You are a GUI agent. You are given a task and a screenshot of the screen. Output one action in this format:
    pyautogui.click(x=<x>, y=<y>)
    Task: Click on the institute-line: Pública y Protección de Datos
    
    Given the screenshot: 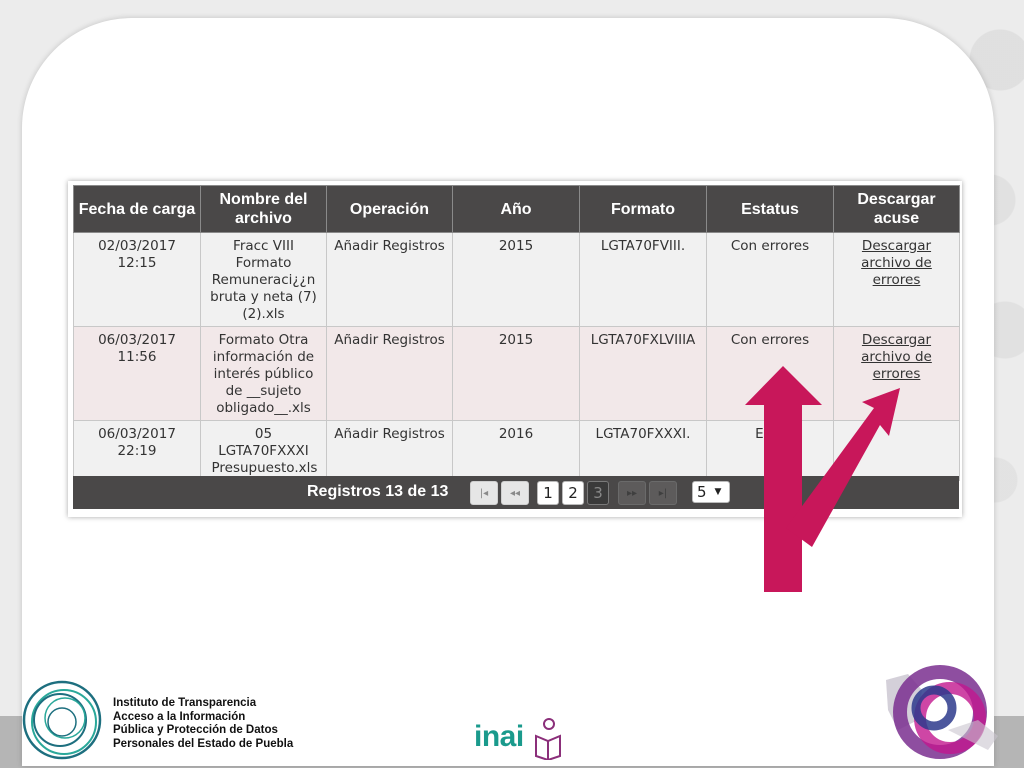 What is the action you would take?
    pyautogui.click(x=195, y=730)
    